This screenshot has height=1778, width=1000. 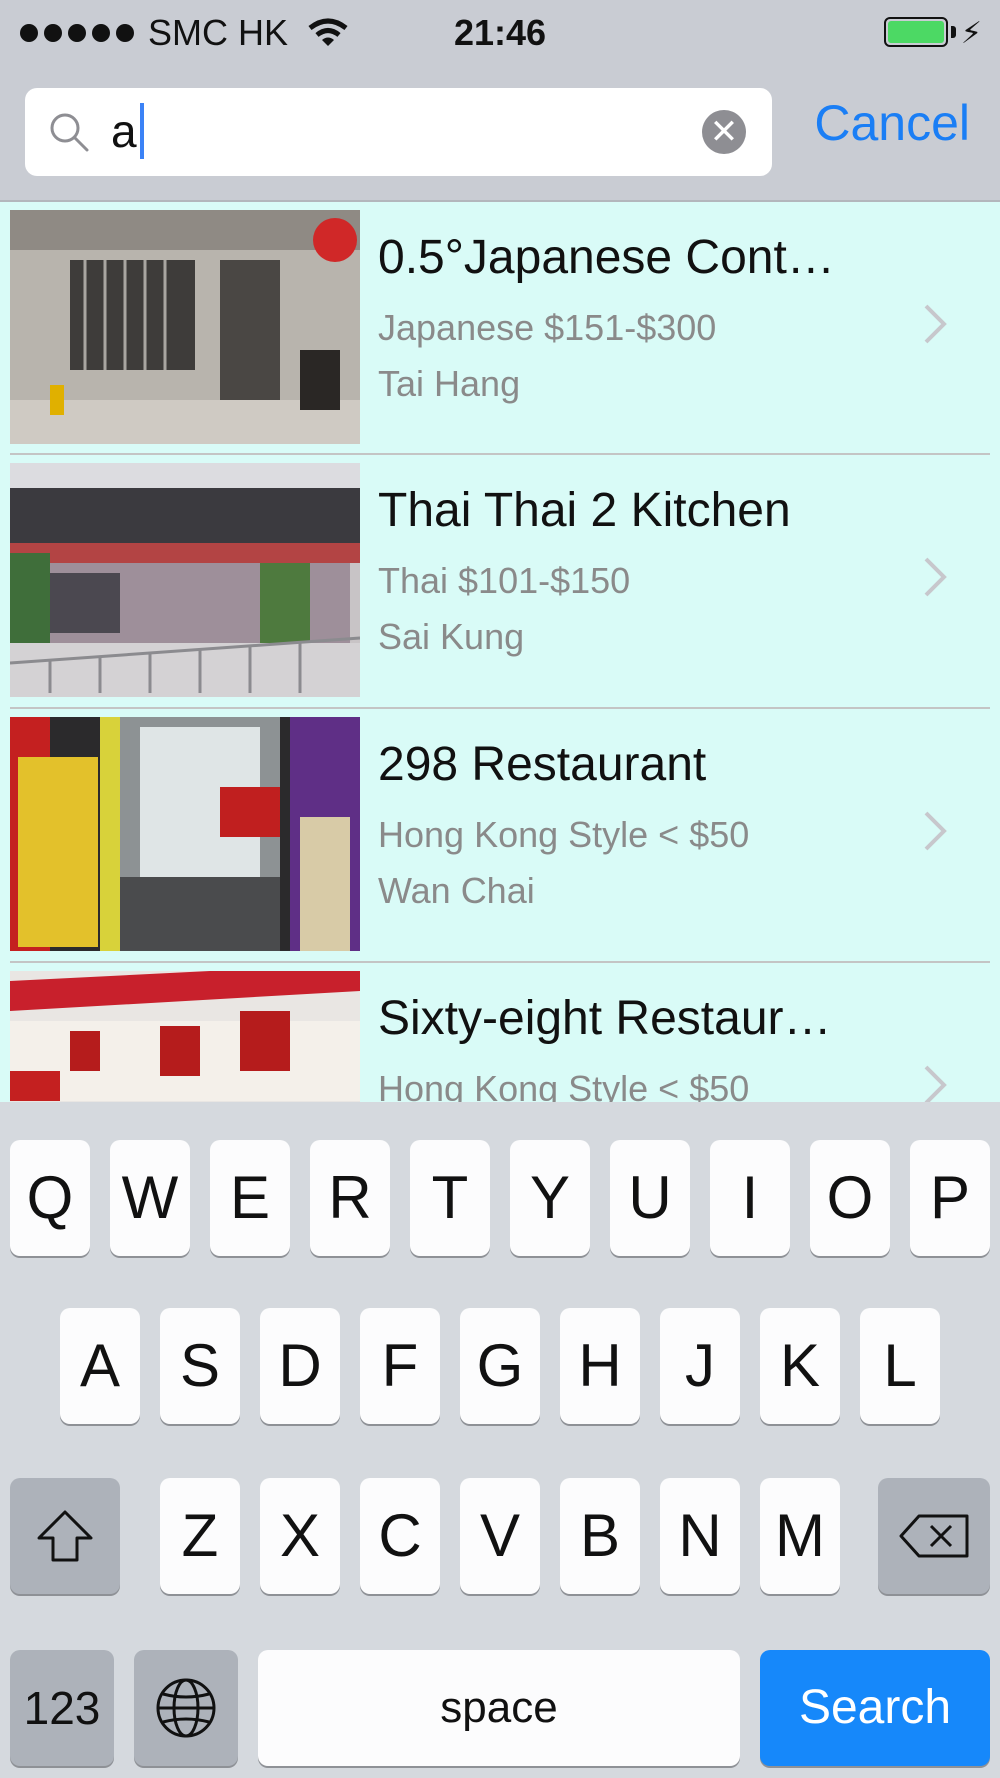 I want to click on shift-icon, so click(x=65, y=1536).